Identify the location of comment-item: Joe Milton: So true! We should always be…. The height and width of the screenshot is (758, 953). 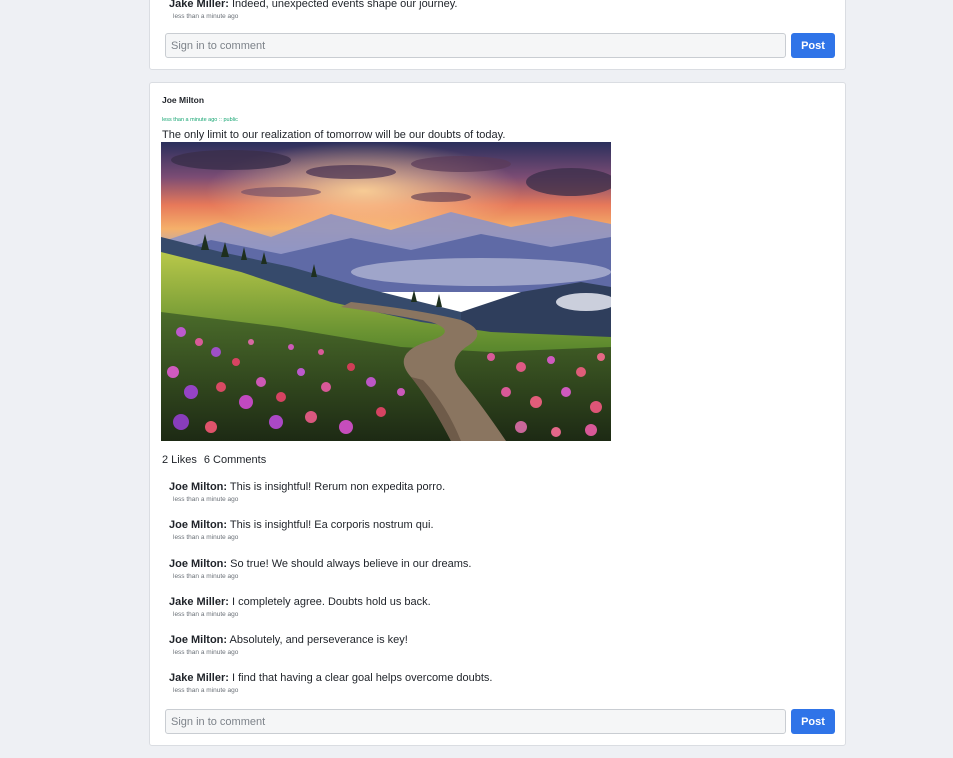
(320, 569).